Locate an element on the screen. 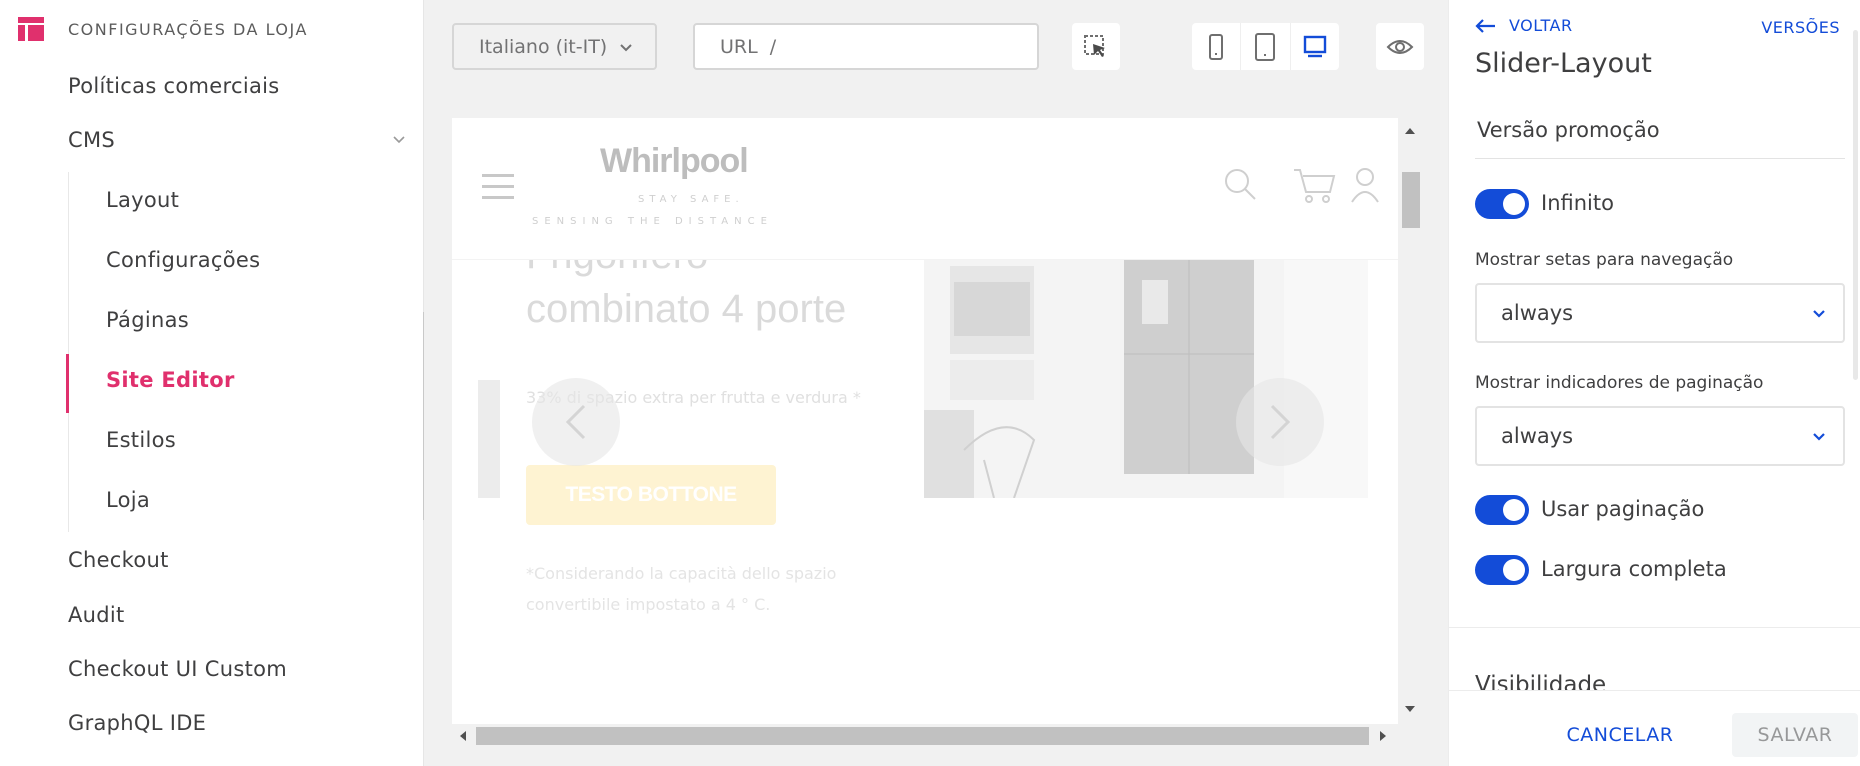 This screenshot has height=766, width=1860. cursor-select-icon is located at coordinates (1094, 45).